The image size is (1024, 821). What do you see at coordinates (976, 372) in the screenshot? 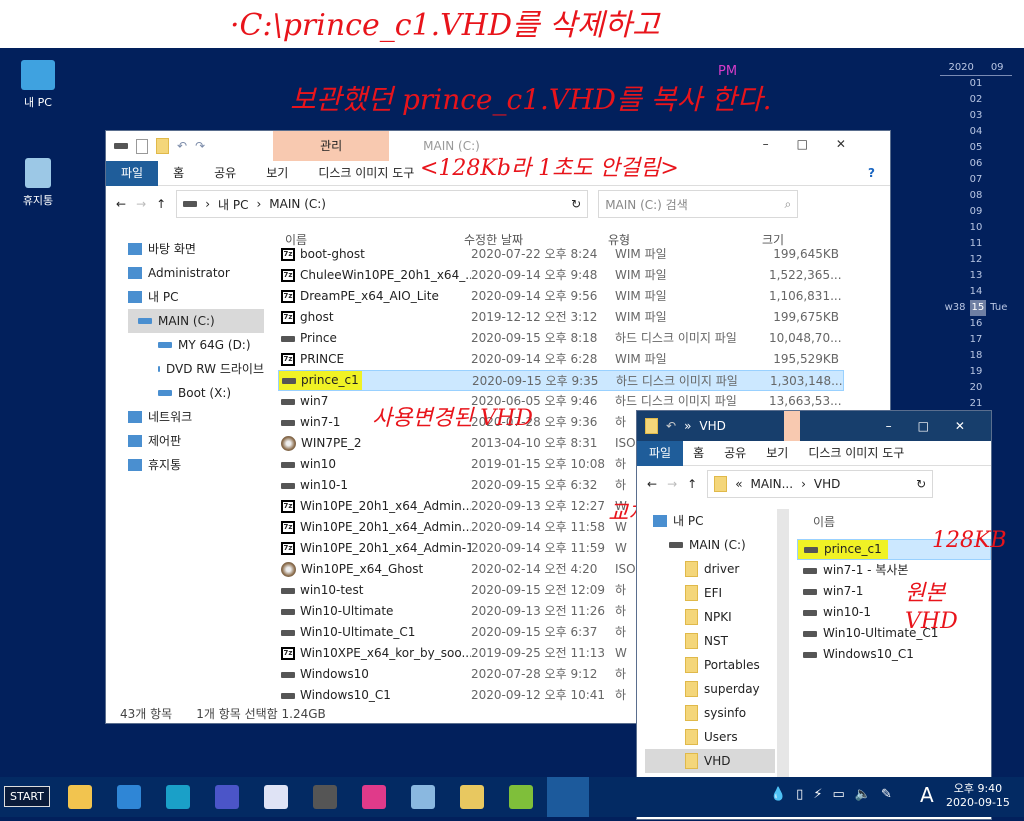
I see `calendar-day: 19` at bounding box center [976, 372].